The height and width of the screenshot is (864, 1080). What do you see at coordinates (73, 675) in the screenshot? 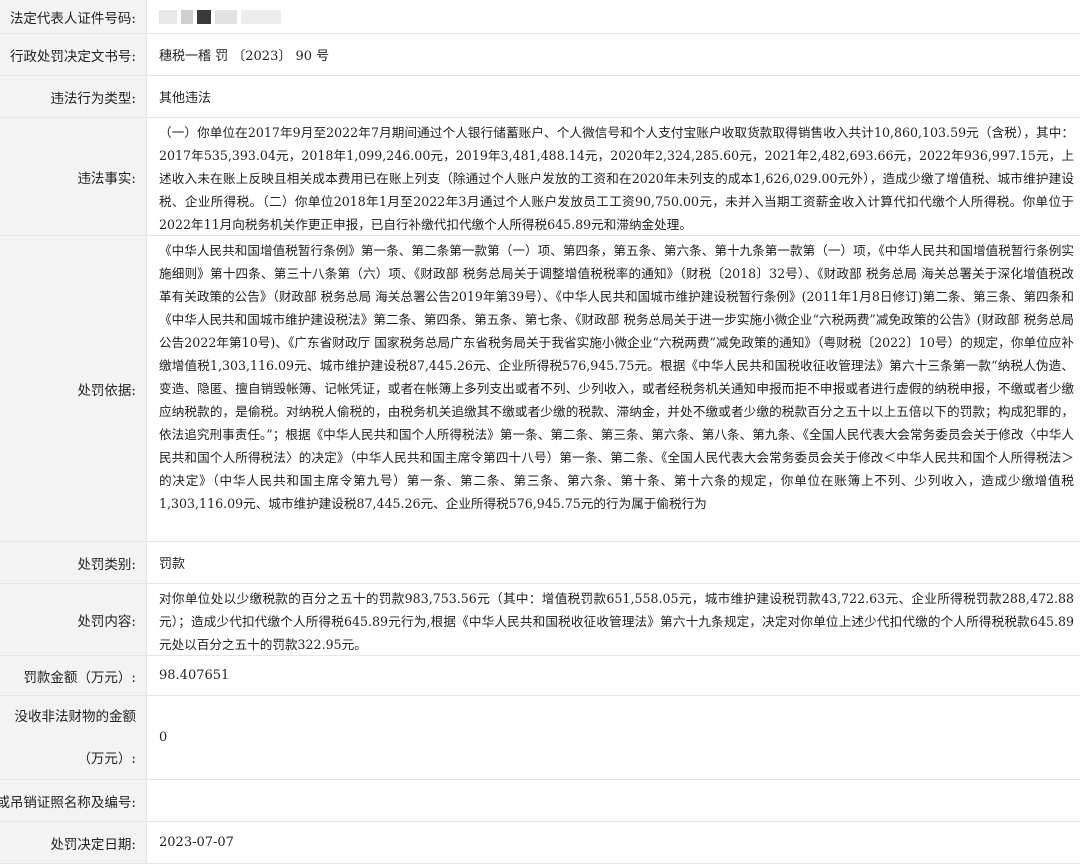
I see `amount-label: 罚款金额（万元）:` at bounding box center [73, 675].